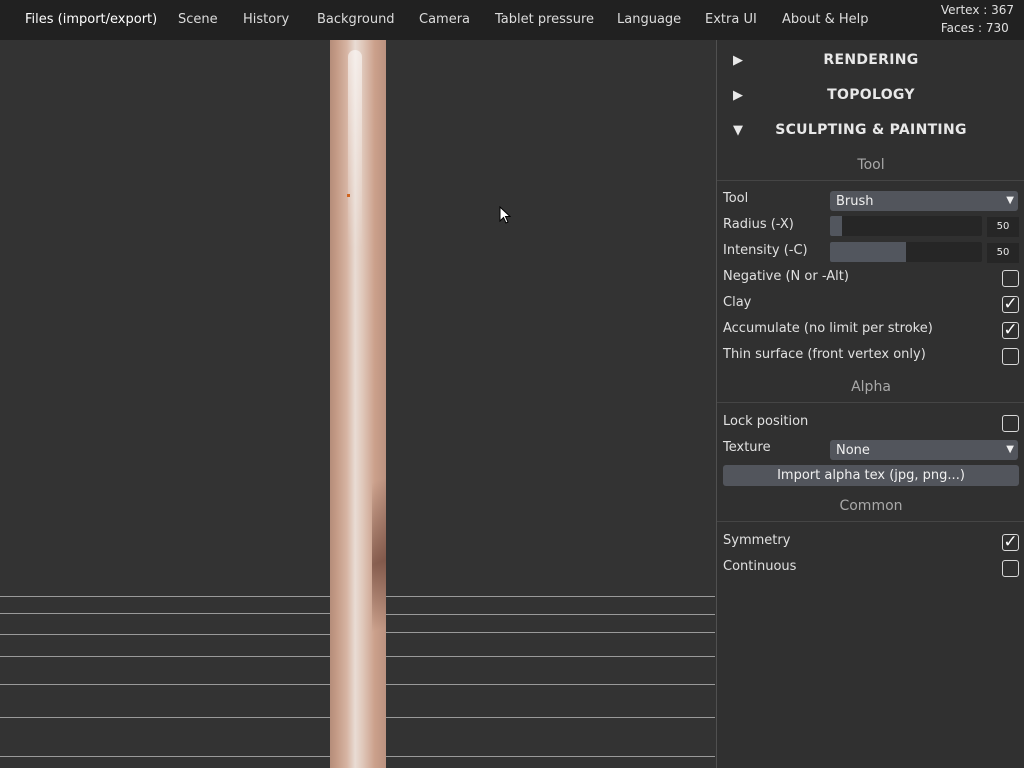 The width and height of the screenshot is (1024, 768). Describe the element at coordinates (1010, 330) in the screenshot. I see `accumulate-checkbox: ✓` at that location.